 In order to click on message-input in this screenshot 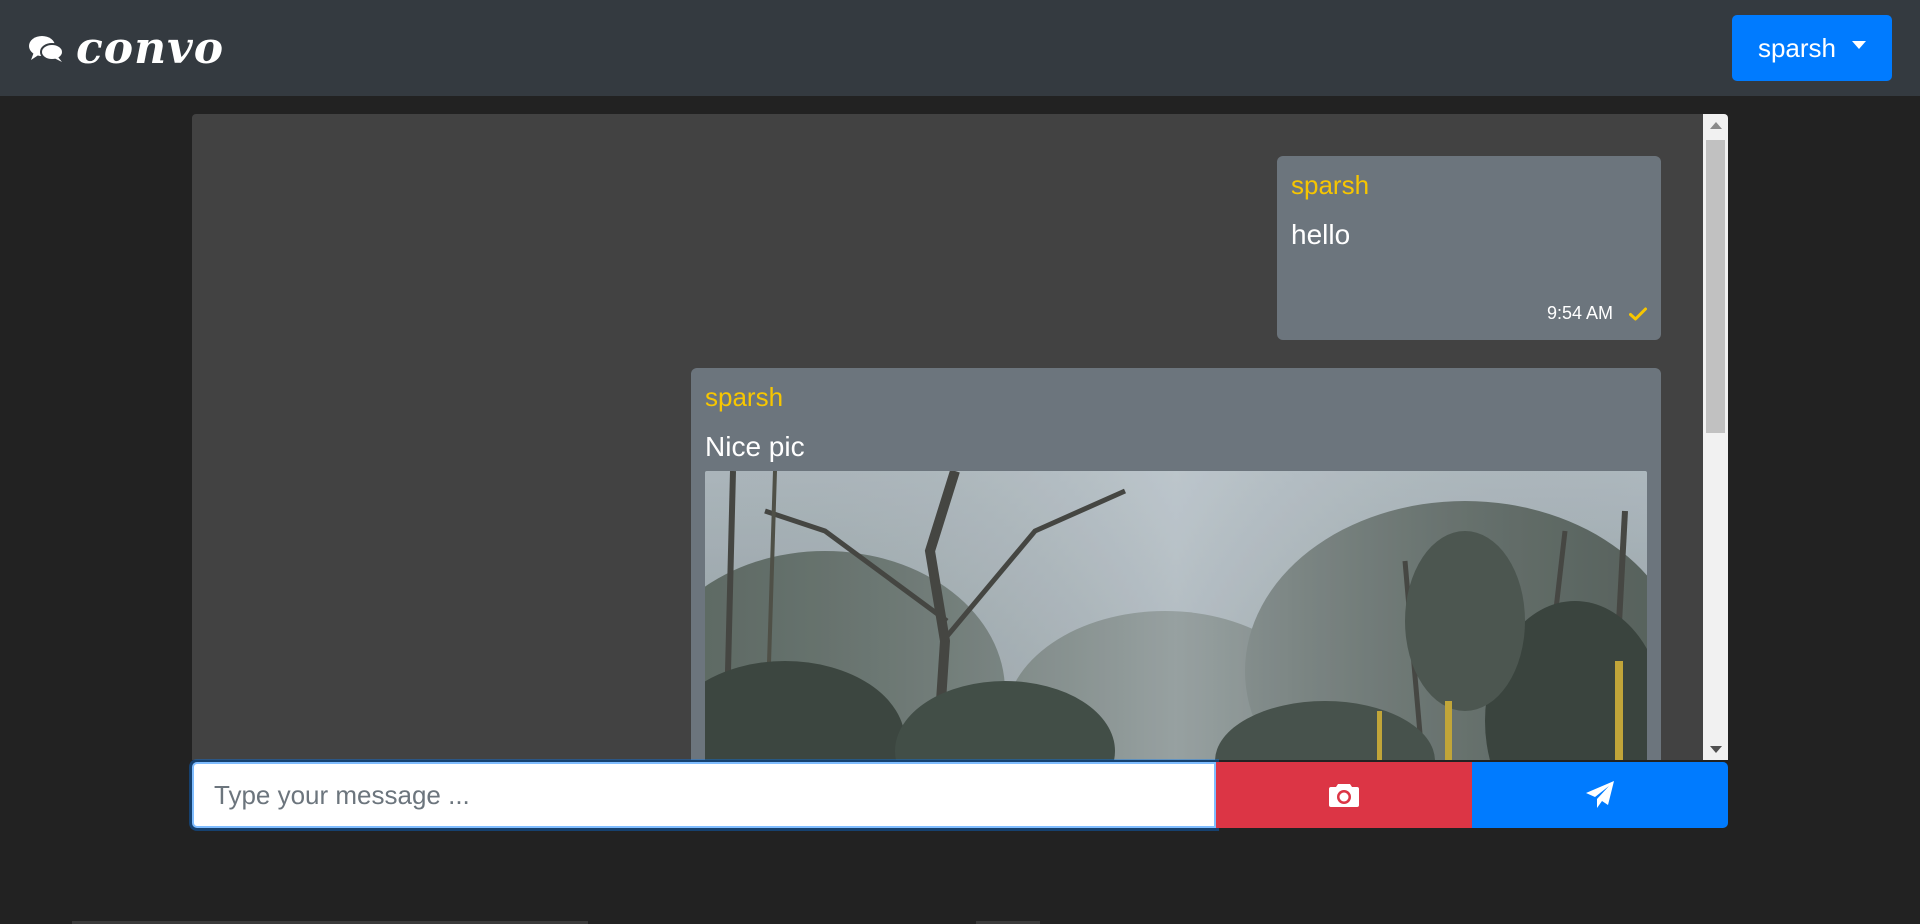, I will do `click(704, 795)`.